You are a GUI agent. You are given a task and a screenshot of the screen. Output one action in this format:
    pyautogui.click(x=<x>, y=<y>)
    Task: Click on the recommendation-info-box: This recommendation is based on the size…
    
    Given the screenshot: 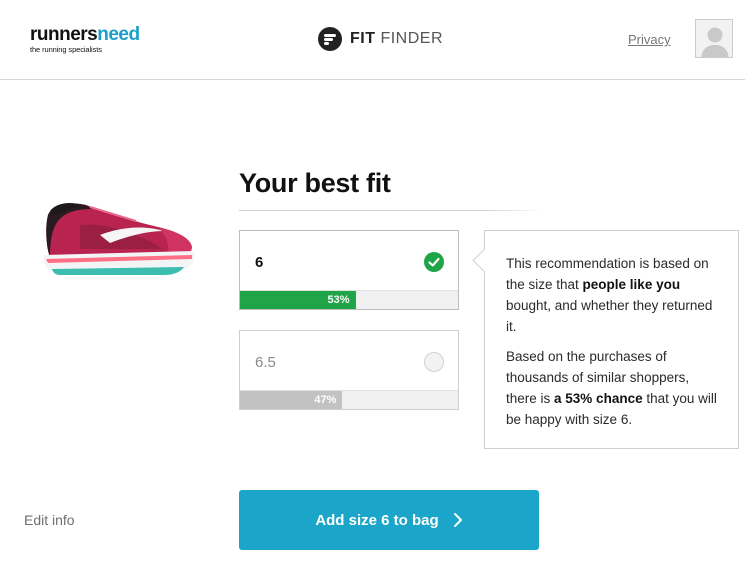 What is the action you would take?
    pyautogui.click(x=611, y=339)
    